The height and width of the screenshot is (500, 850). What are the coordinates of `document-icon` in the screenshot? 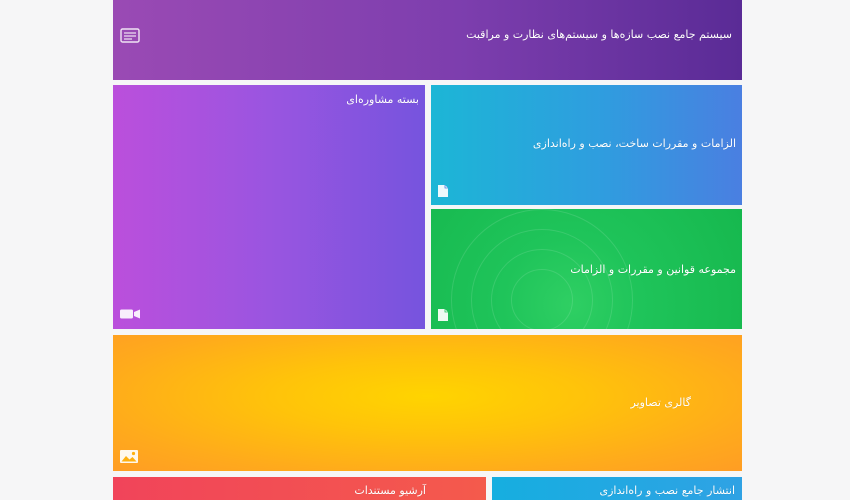 It's located at (130, 35).